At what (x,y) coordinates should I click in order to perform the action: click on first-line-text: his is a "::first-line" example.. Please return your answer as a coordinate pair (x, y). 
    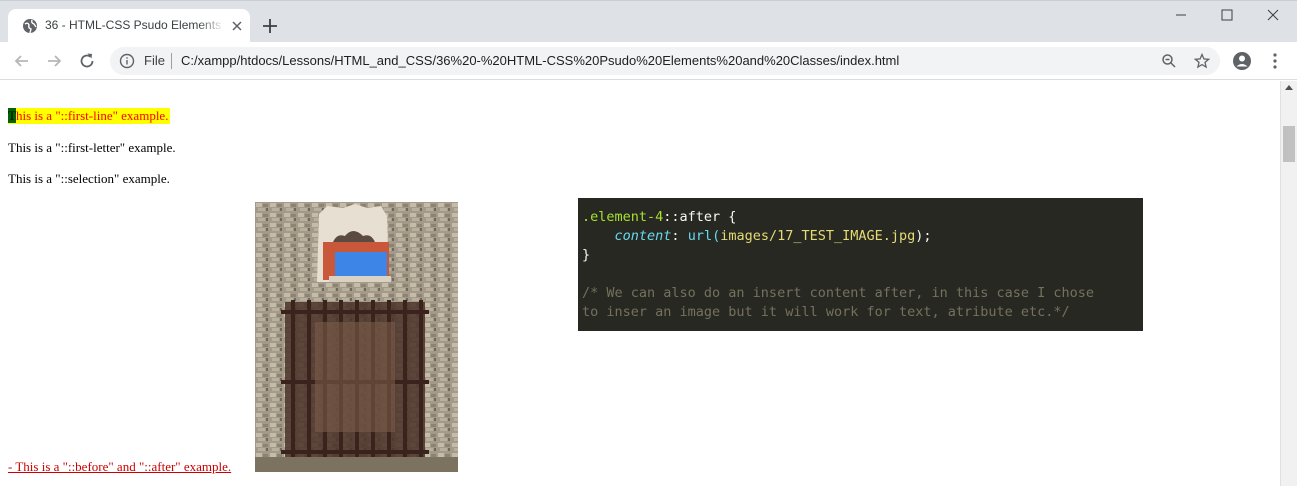
    Looking at the image, I should click on (92, 115).